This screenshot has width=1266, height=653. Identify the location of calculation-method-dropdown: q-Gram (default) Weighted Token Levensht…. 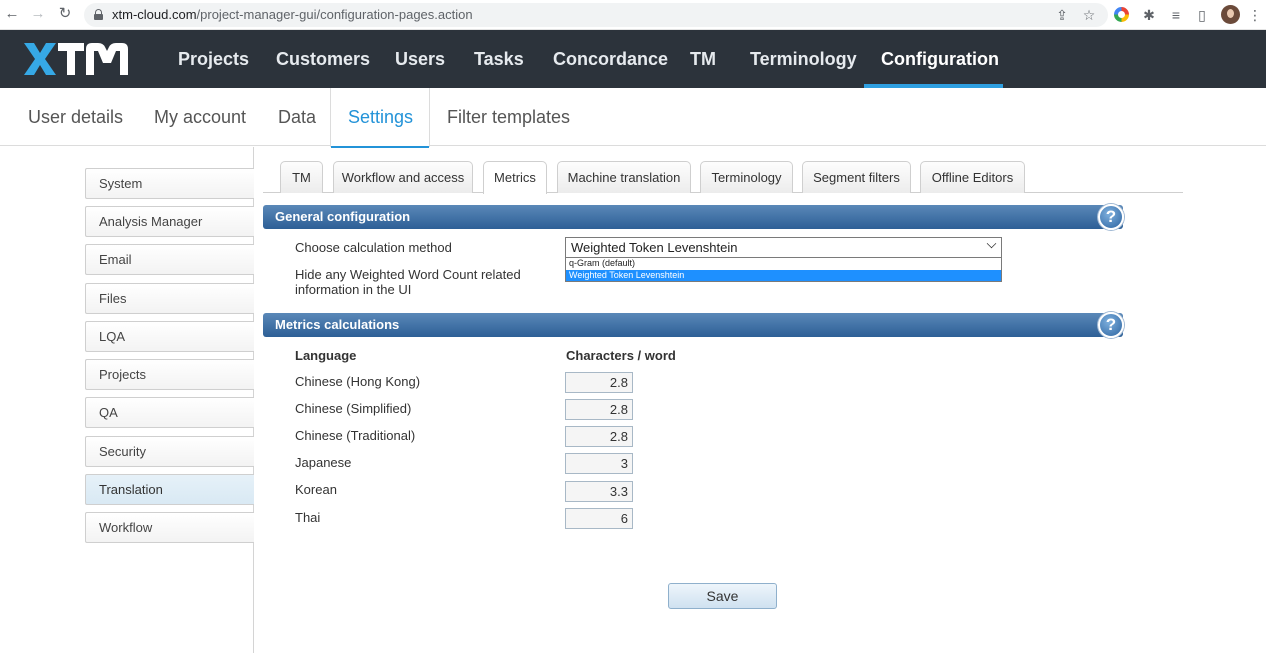
(783, 269).